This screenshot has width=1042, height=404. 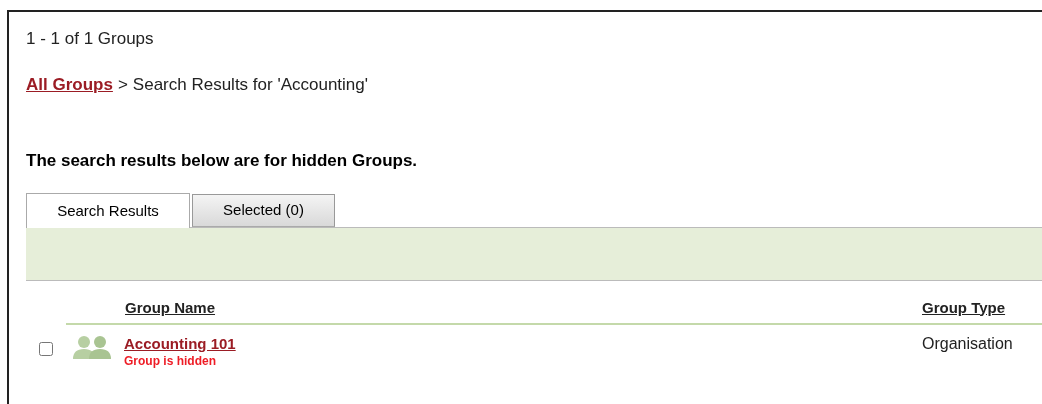 I want to click on hidden-groups-notice: The search results below are for hidden Groups., so click(x=222, y=161).